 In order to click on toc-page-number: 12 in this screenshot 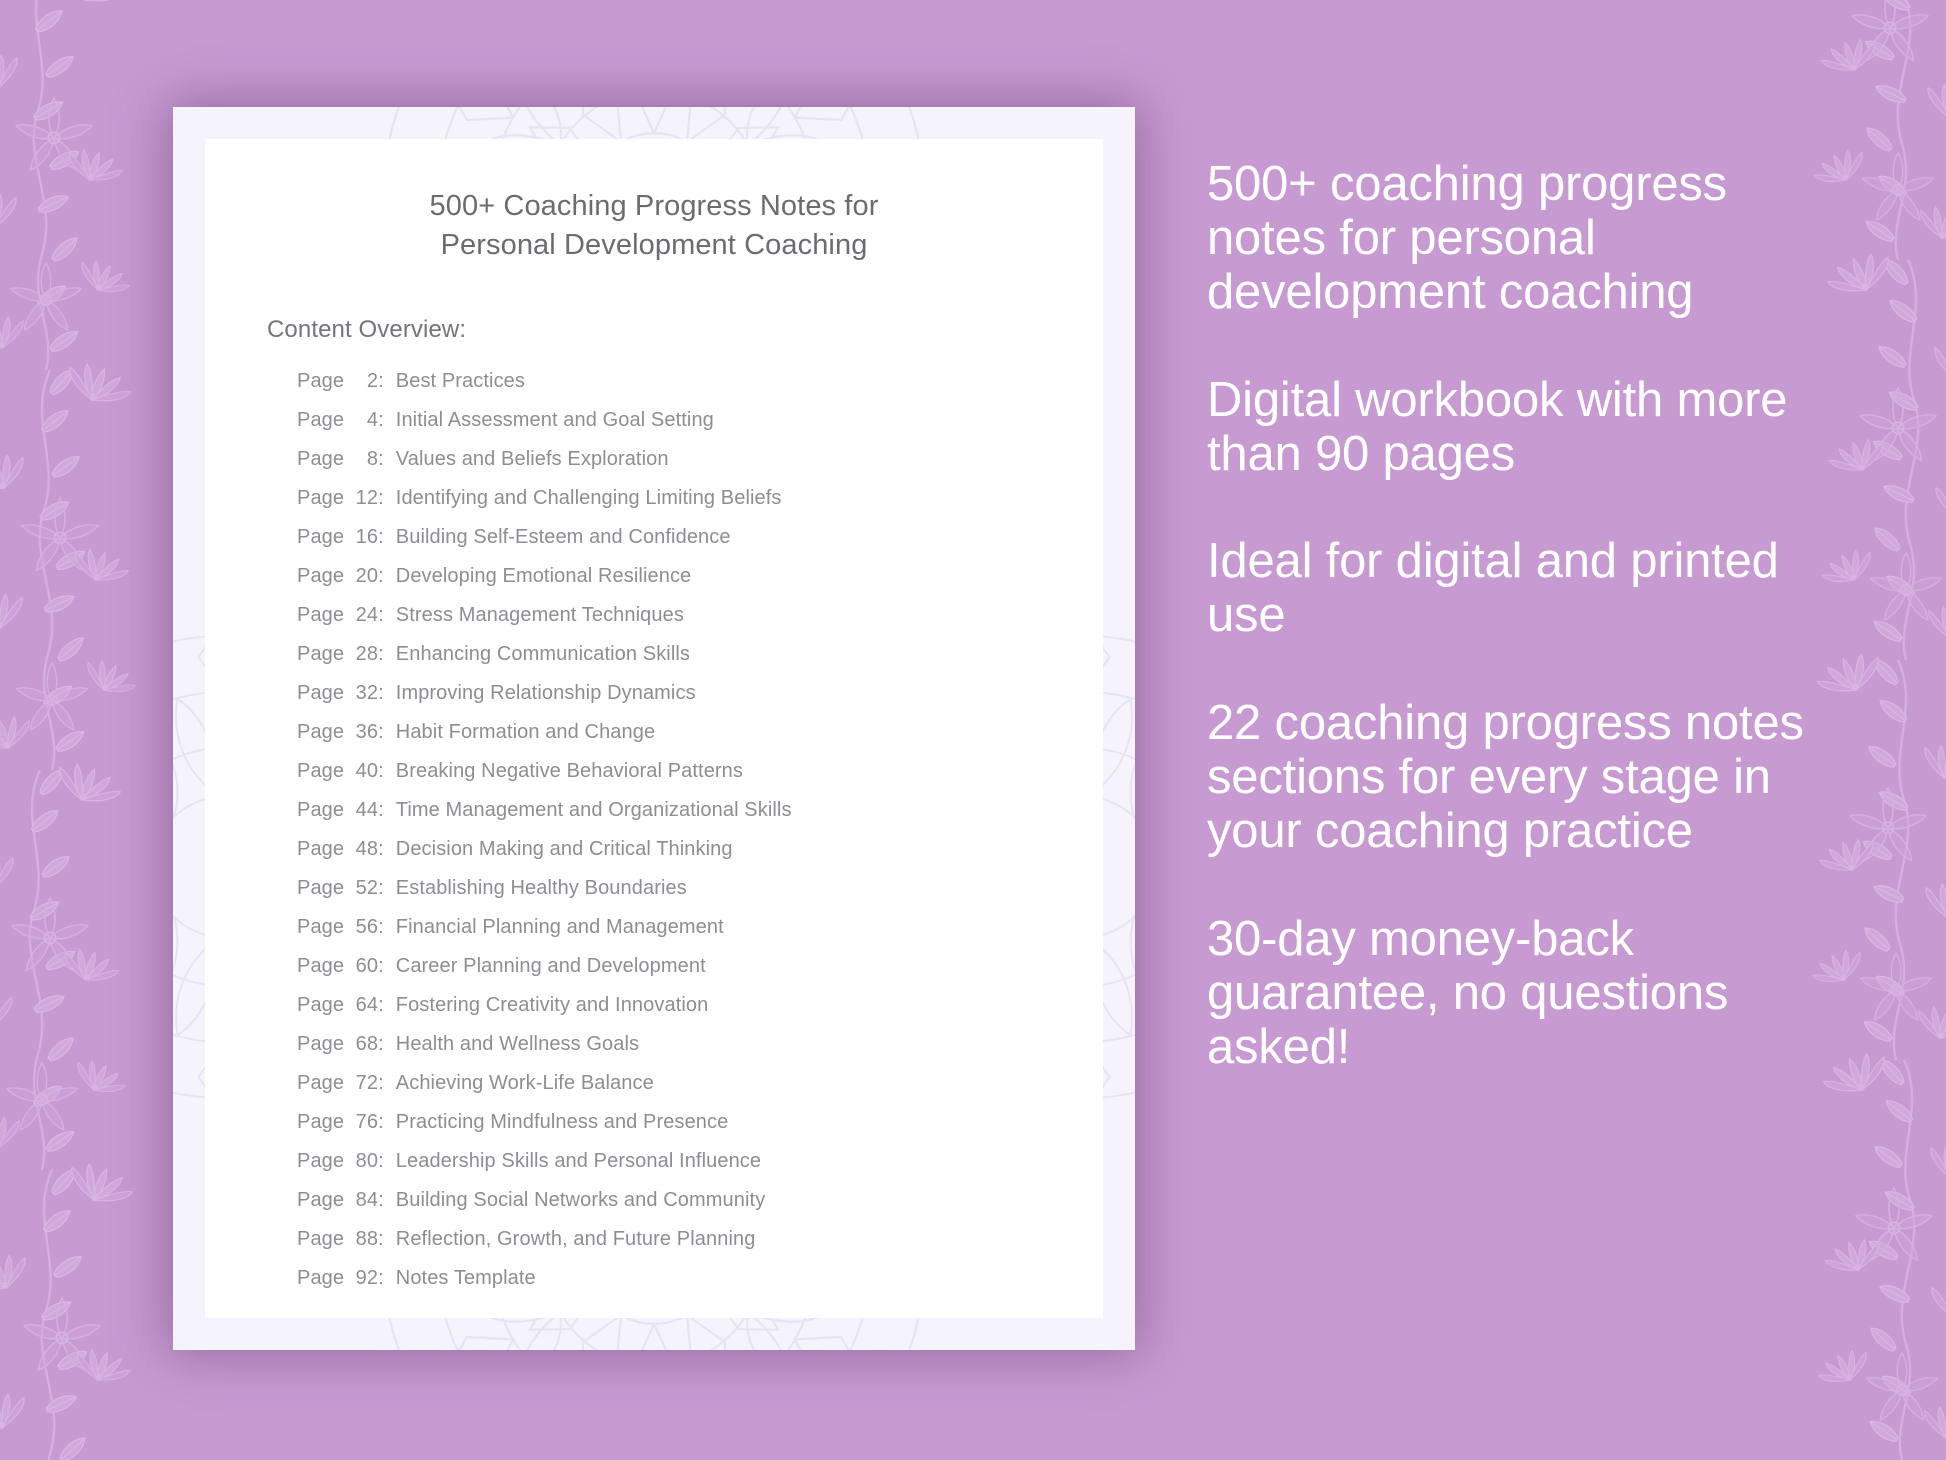, I will do `click(367, 498)`.